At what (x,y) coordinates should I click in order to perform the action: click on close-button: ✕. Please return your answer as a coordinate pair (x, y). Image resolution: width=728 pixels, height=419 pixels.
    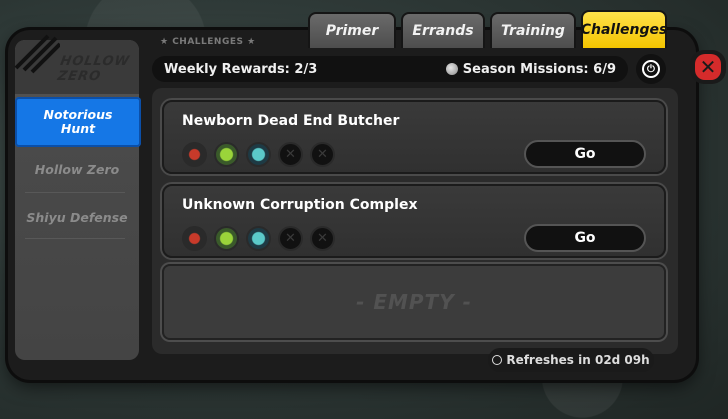
    Looking at the image, I should click on (708, 67).